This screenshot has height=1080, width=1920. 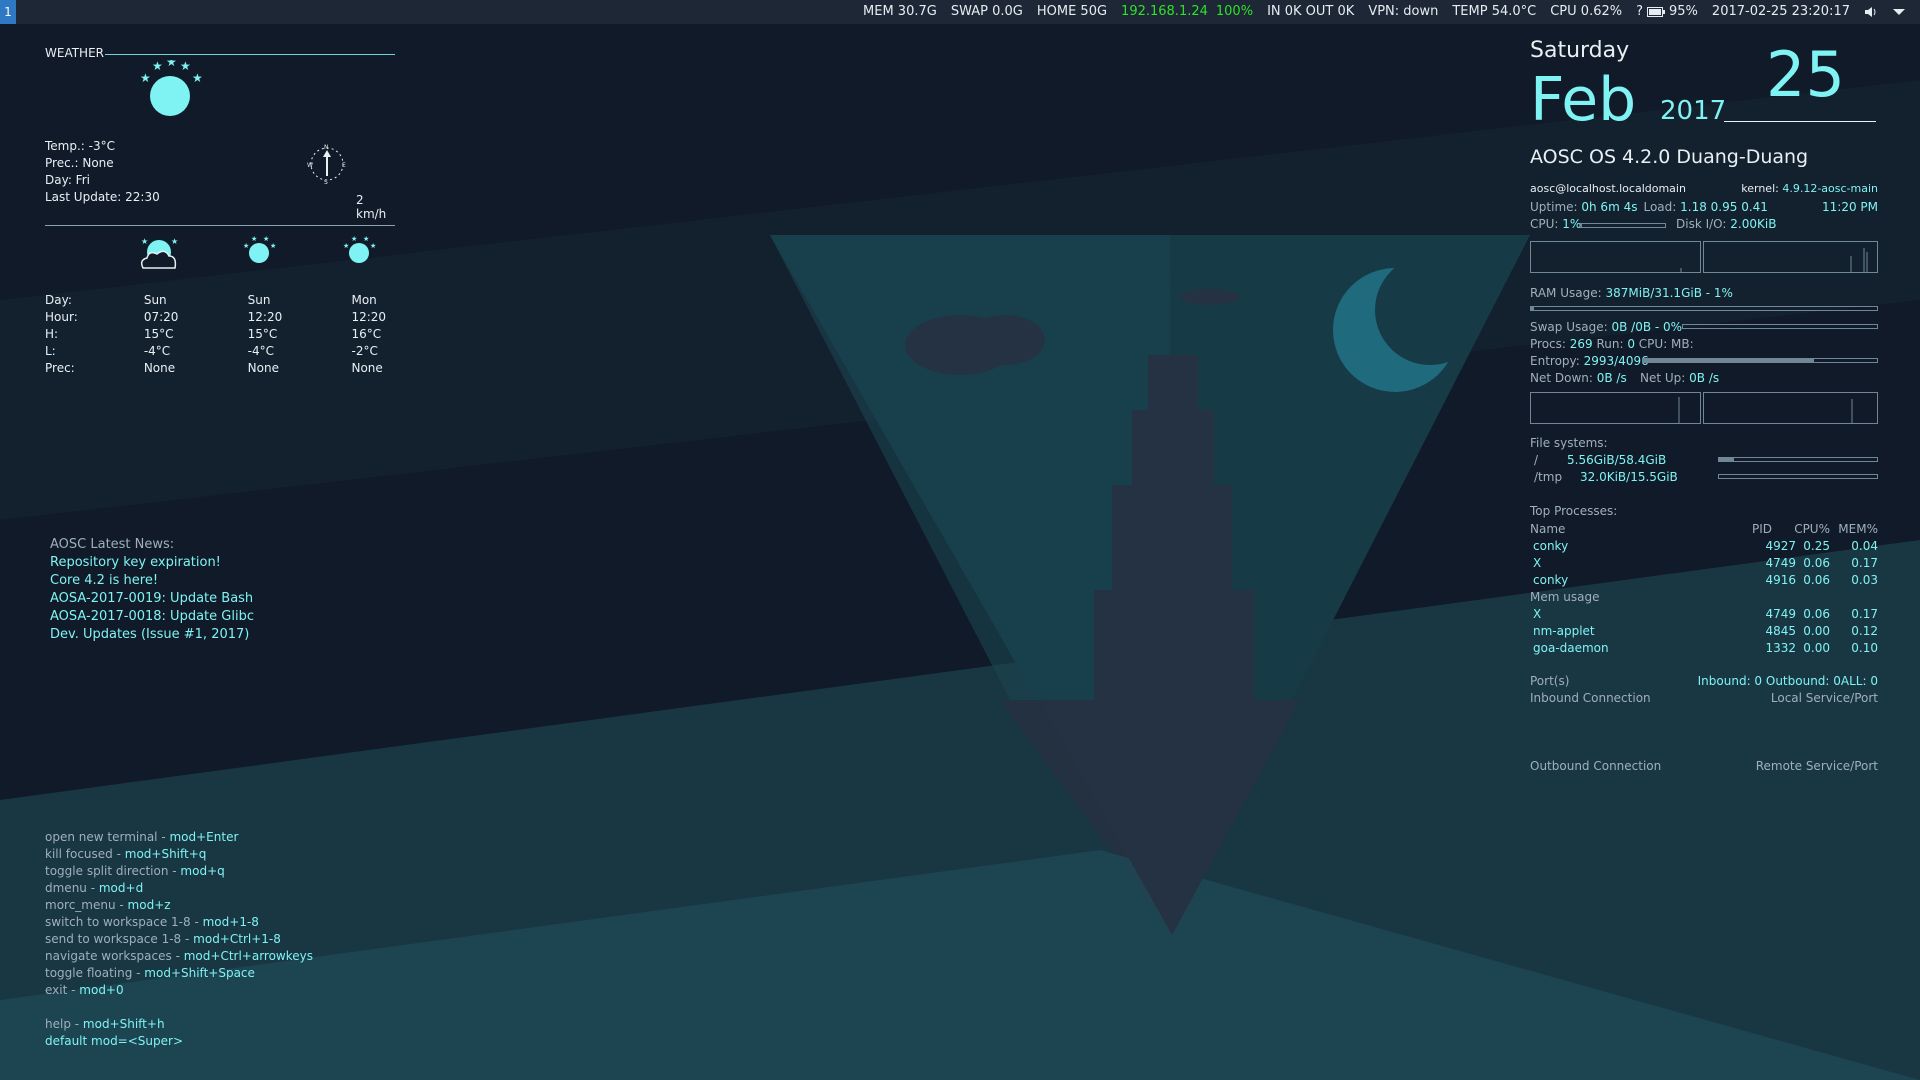 What do you see at coordinates (1615, 257) in the screenshot?
I see `cpu-graph` at bounding box center [1615, 257].